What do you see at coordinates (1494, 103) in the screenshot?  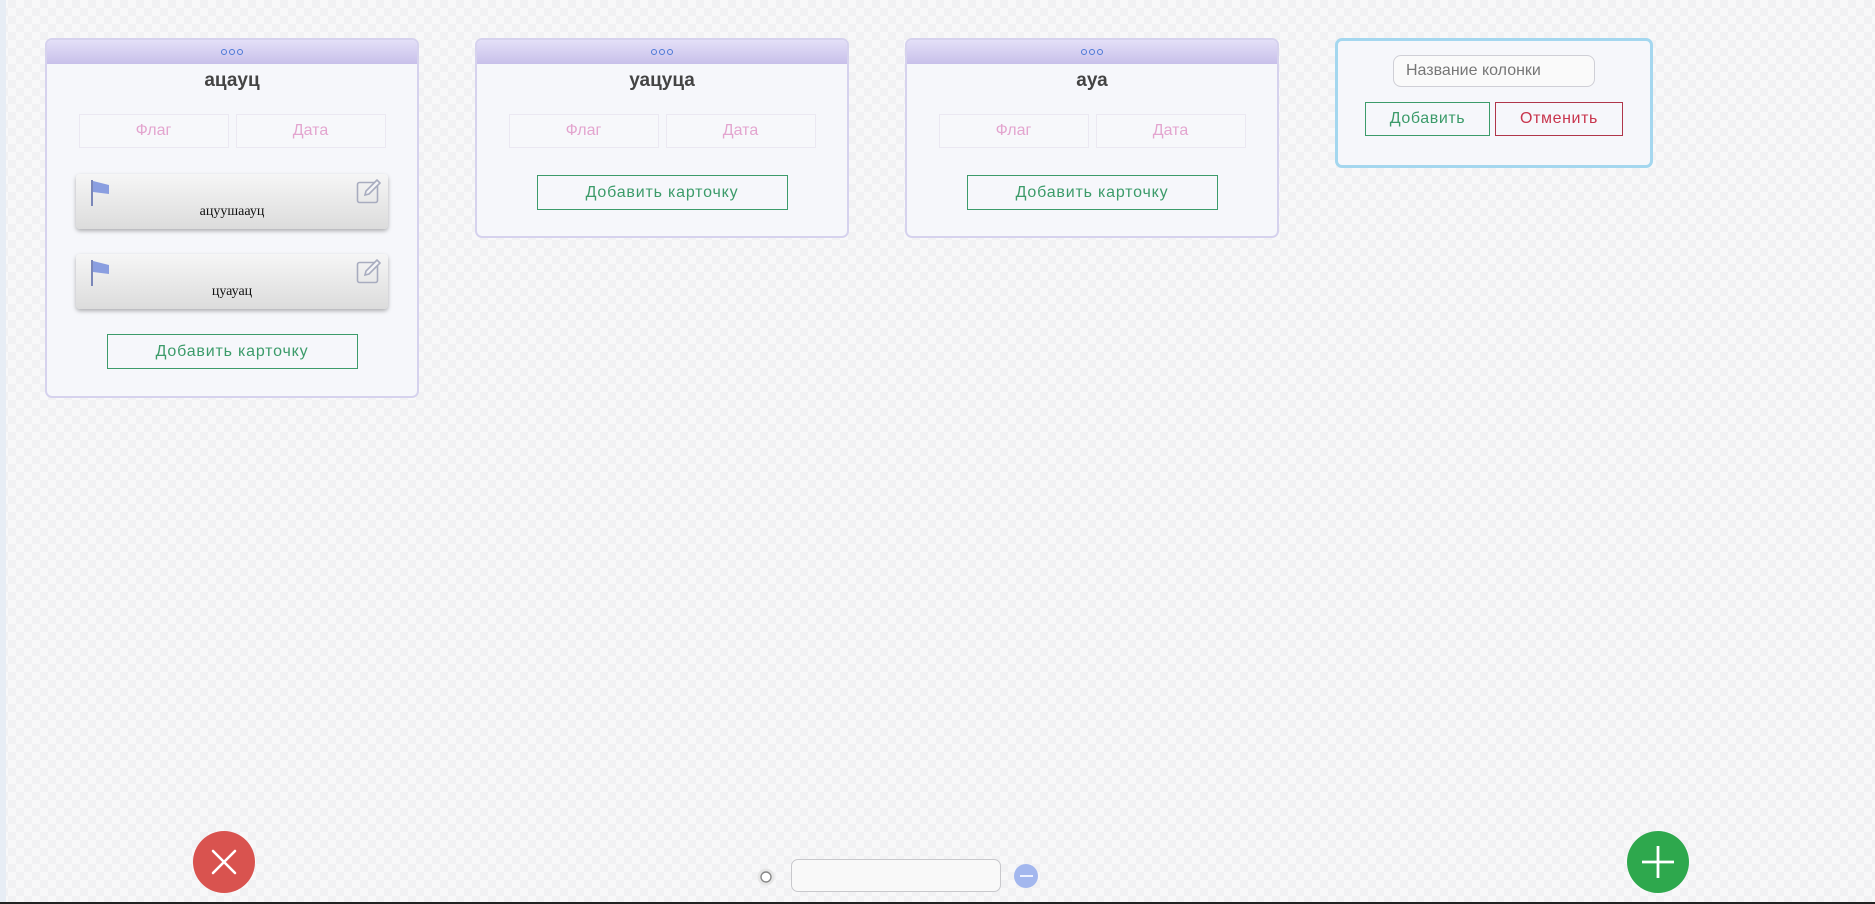 I see `new-column-form: Добавить Отменить` at bounding box center [1494, 103].